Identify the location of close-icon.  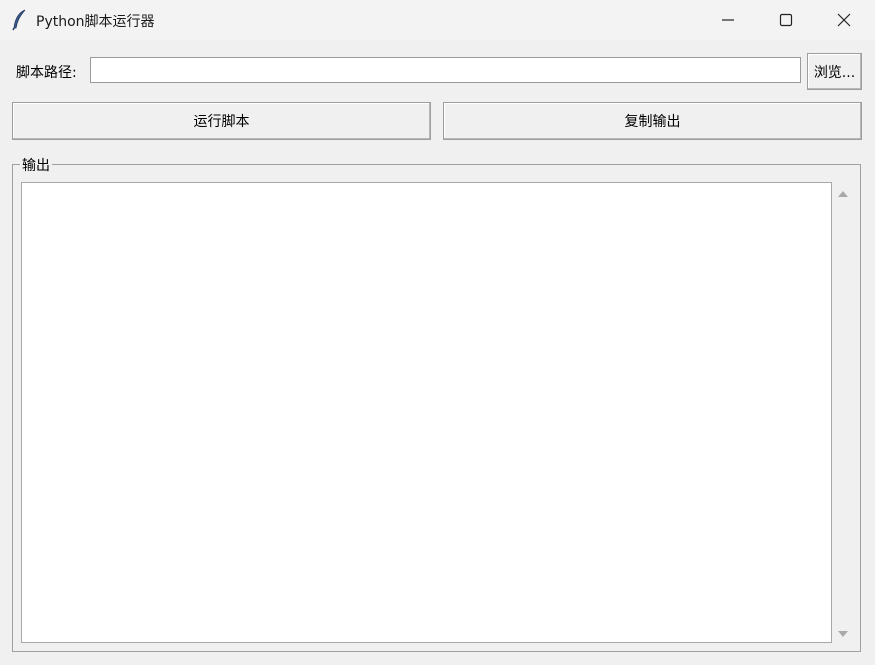
(844, 20).